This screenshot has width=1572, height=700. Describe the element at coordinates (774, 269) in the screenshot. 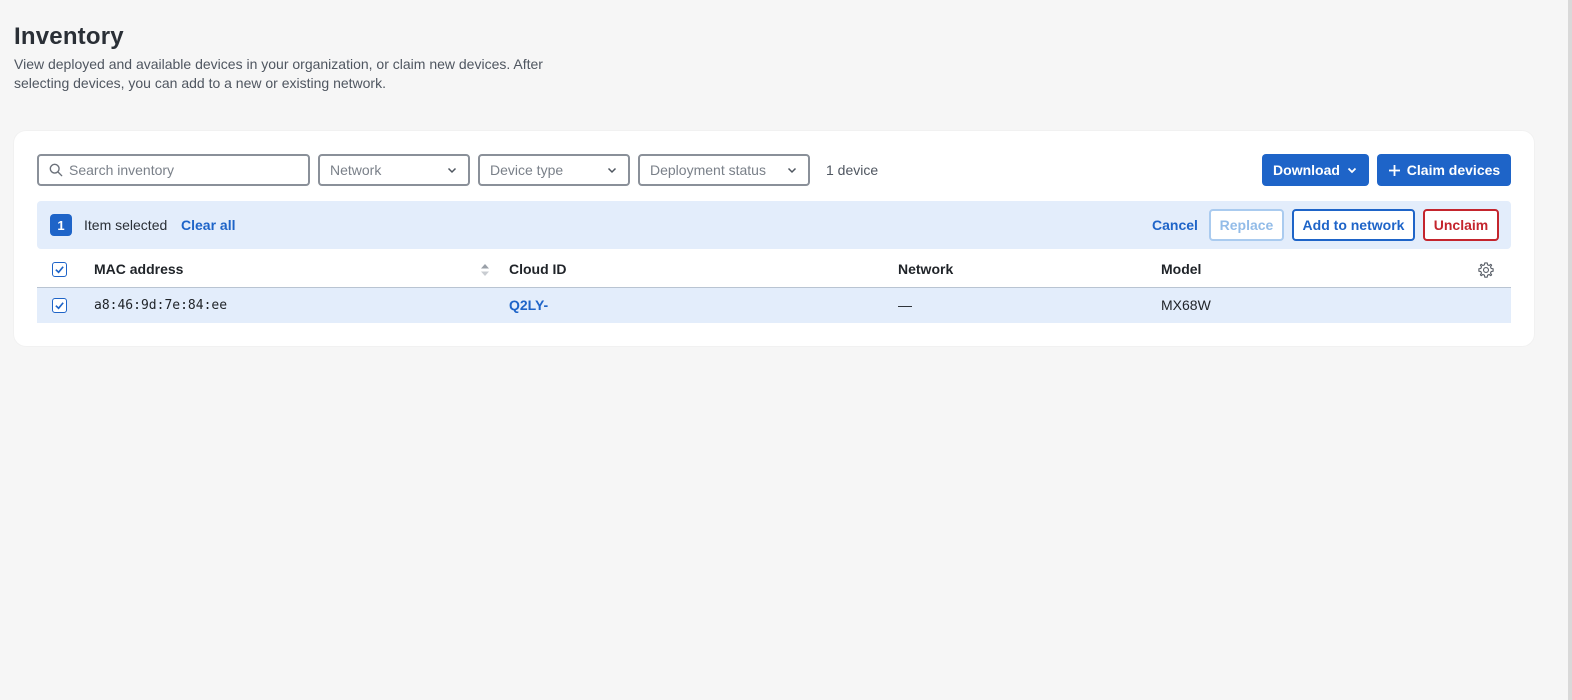

I see `table-header: MAC address Cloud ID Network Model` at that location.